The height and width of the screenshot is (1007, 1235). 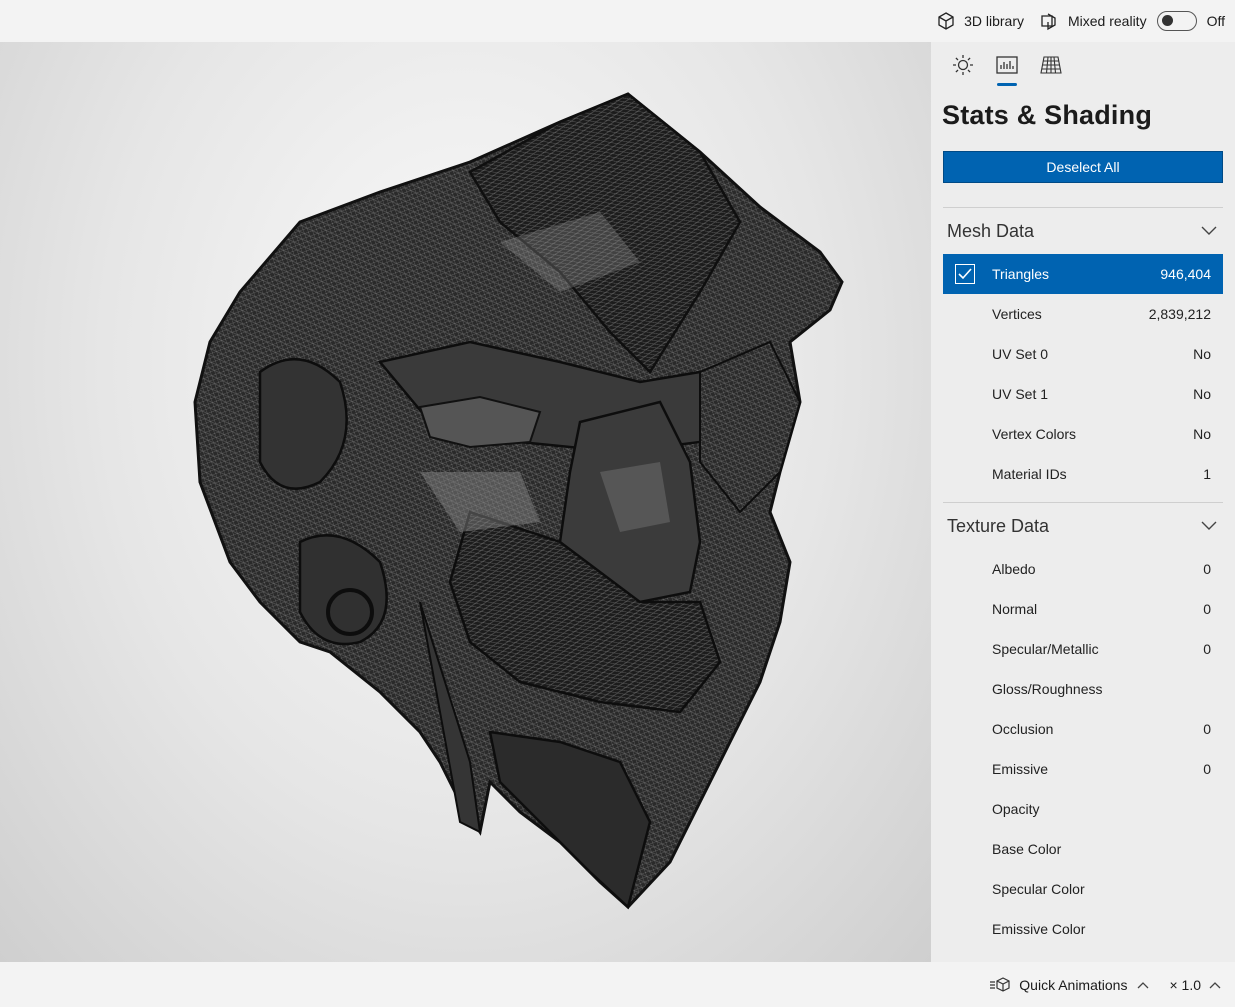 What do you see at coordinates (1107, 21) in the screenshot?
I see `mixed-reality-label: Mixed reality` at bounding box center [1107, 21].